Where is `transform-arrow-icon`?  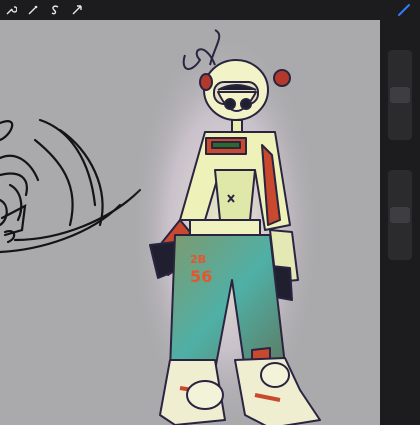
transform-arrow-icon is located at coordinates (77, 10).